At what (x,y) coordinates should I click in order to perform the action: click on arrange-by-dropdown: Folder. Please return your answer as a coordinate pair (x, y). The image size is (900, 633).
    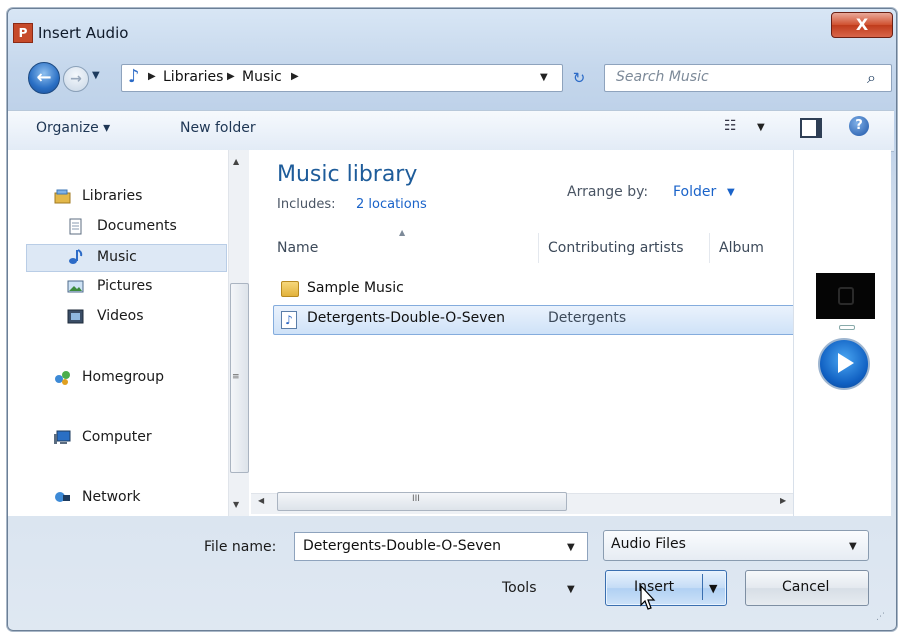
    Looking at the image, I should click on (694, 192).